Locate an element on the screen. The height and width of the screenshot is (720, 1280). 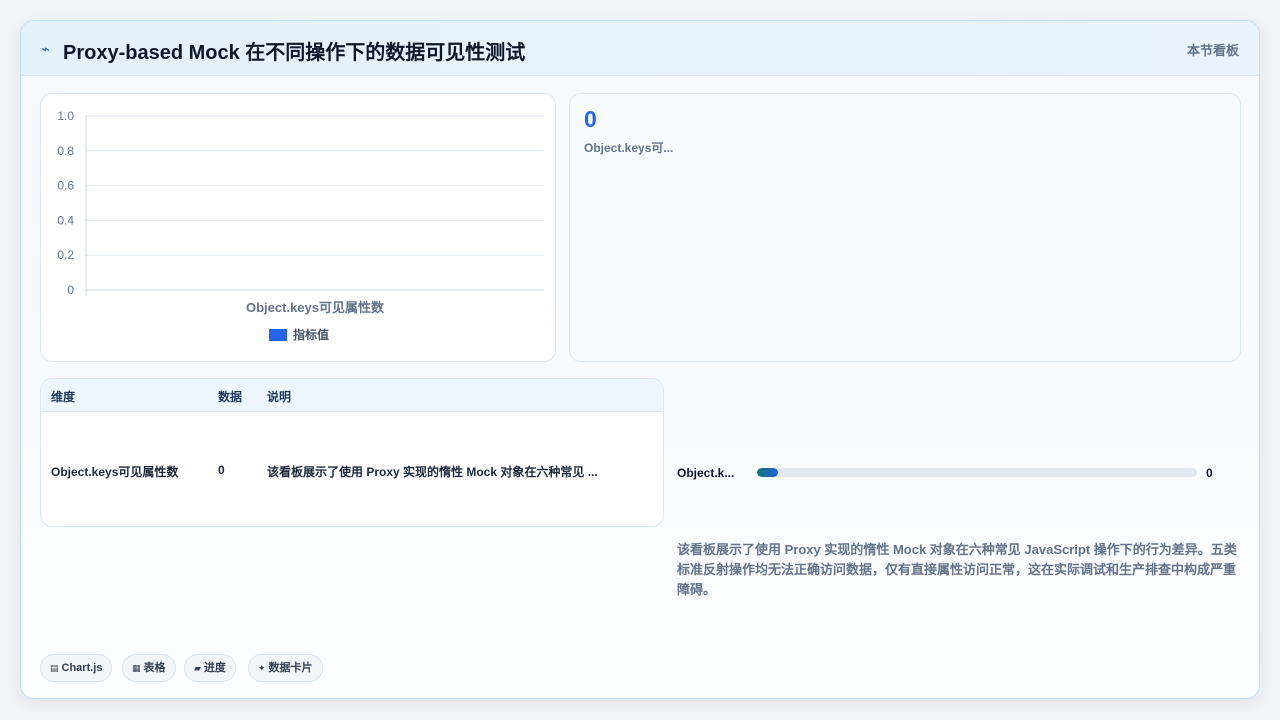
y-tick-label: 1.0 is located at coordinates (65, 116).